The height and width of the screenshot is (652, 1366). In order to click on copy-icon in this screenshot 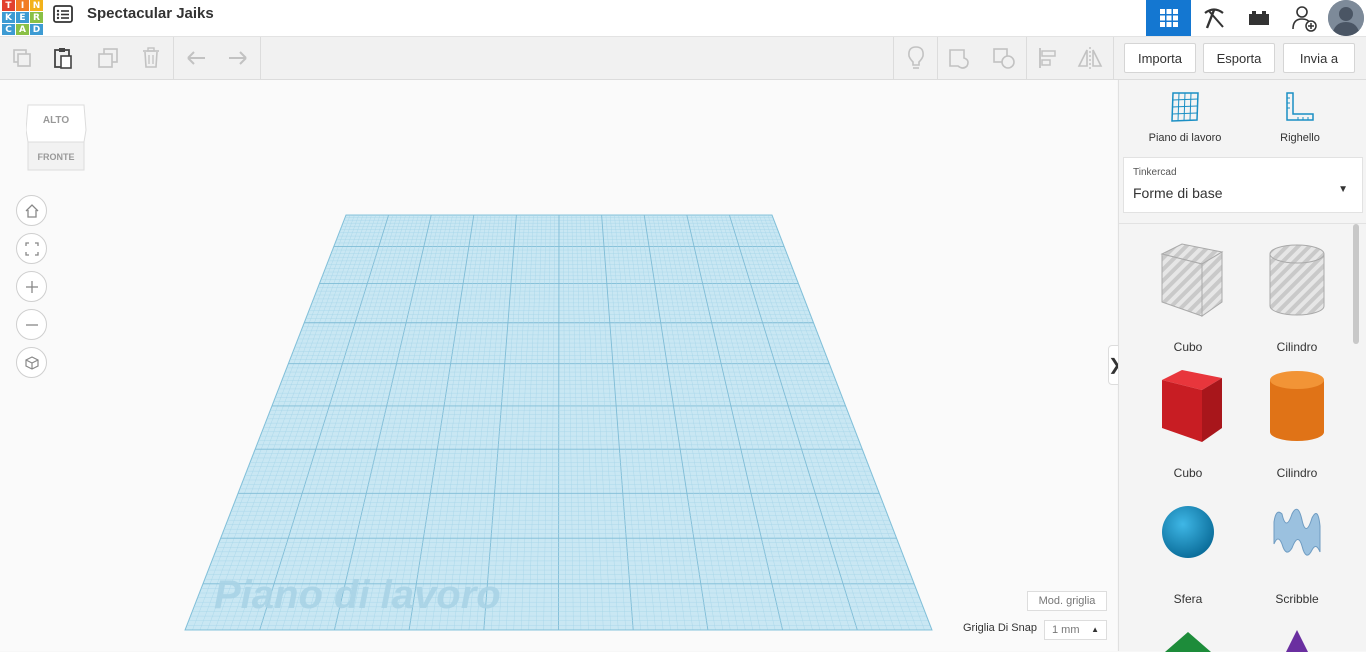, I will do `click(21, 58)`.